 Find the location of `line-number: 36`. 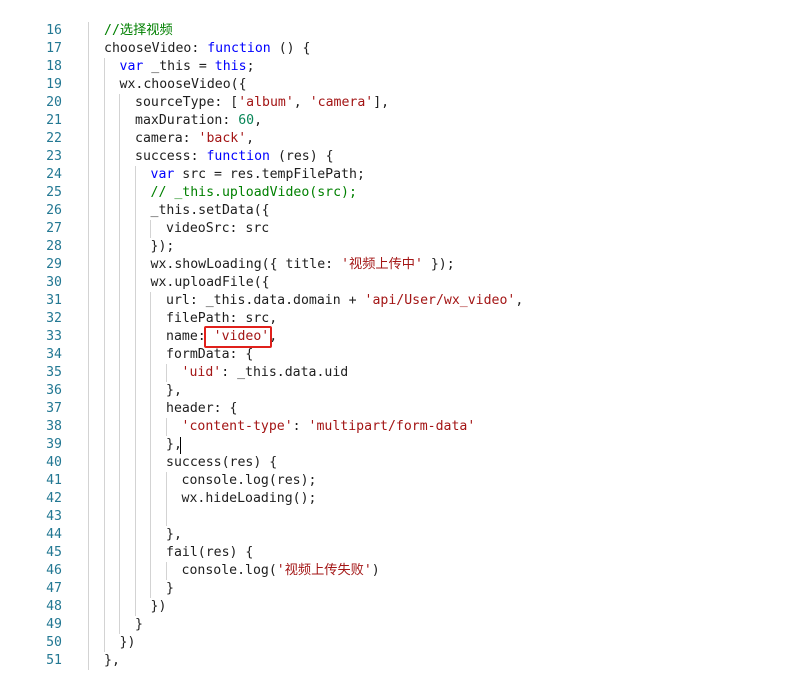

line-number: 36 is located at coordinates (54, 390).